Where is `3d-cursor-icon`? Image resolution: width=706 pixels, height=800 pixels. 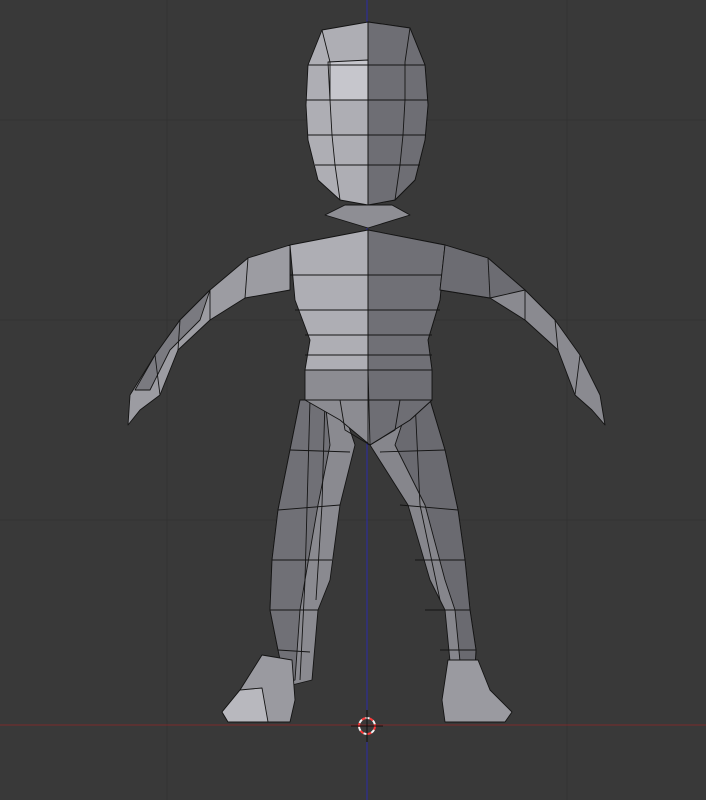
3d-cursor-icon is located at coordinates (367, 726).